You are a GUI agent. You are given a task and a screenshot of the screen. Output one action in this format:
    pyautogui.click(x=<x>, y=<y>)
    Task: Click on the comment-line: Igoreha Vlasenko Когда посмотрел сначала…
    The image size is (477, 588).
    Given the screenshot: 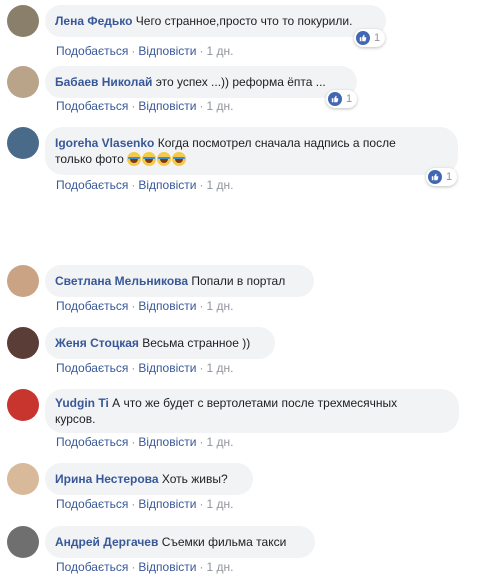 What is the action you would take?
    pyautogui.click(x=251, y=143)
    